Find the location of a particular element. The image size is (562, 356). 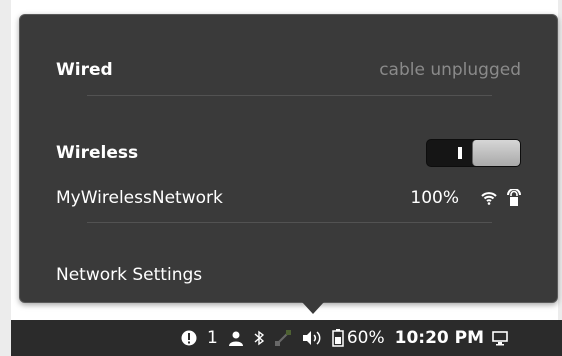

wired-status: cable unplugged is located at coordinates (450, 70).